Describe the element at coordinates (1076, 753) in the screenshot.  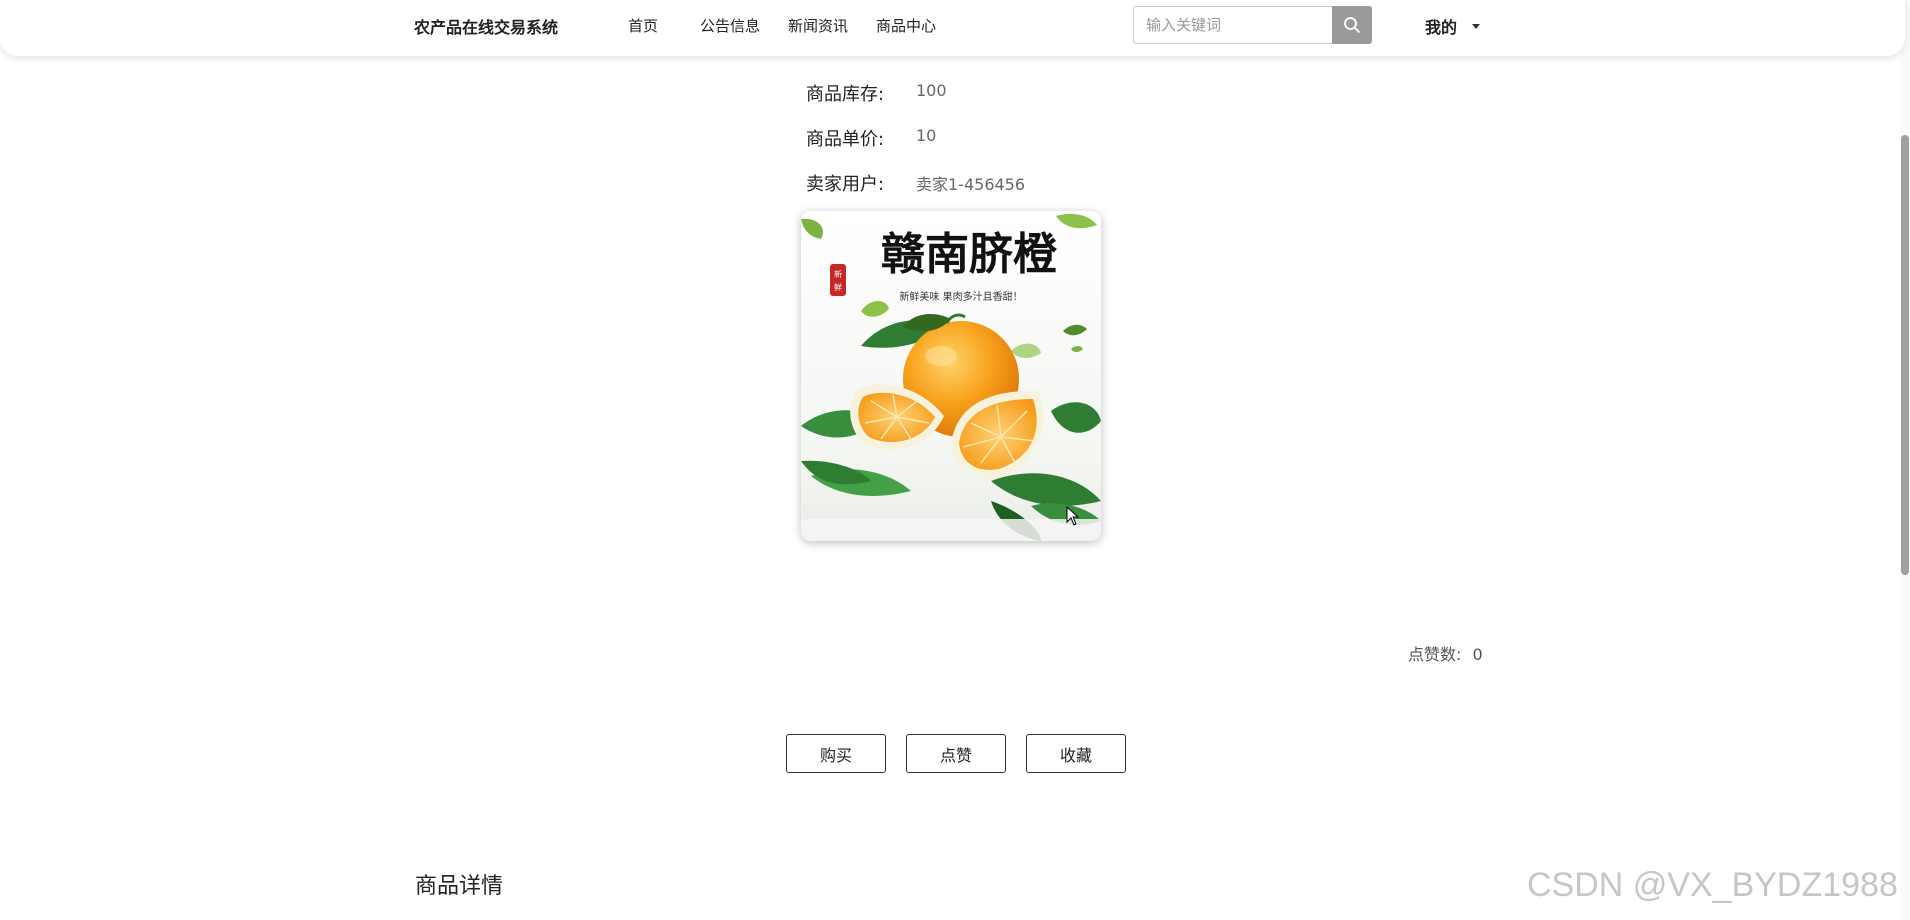
I see `favorite-button: 收藏` at that location.